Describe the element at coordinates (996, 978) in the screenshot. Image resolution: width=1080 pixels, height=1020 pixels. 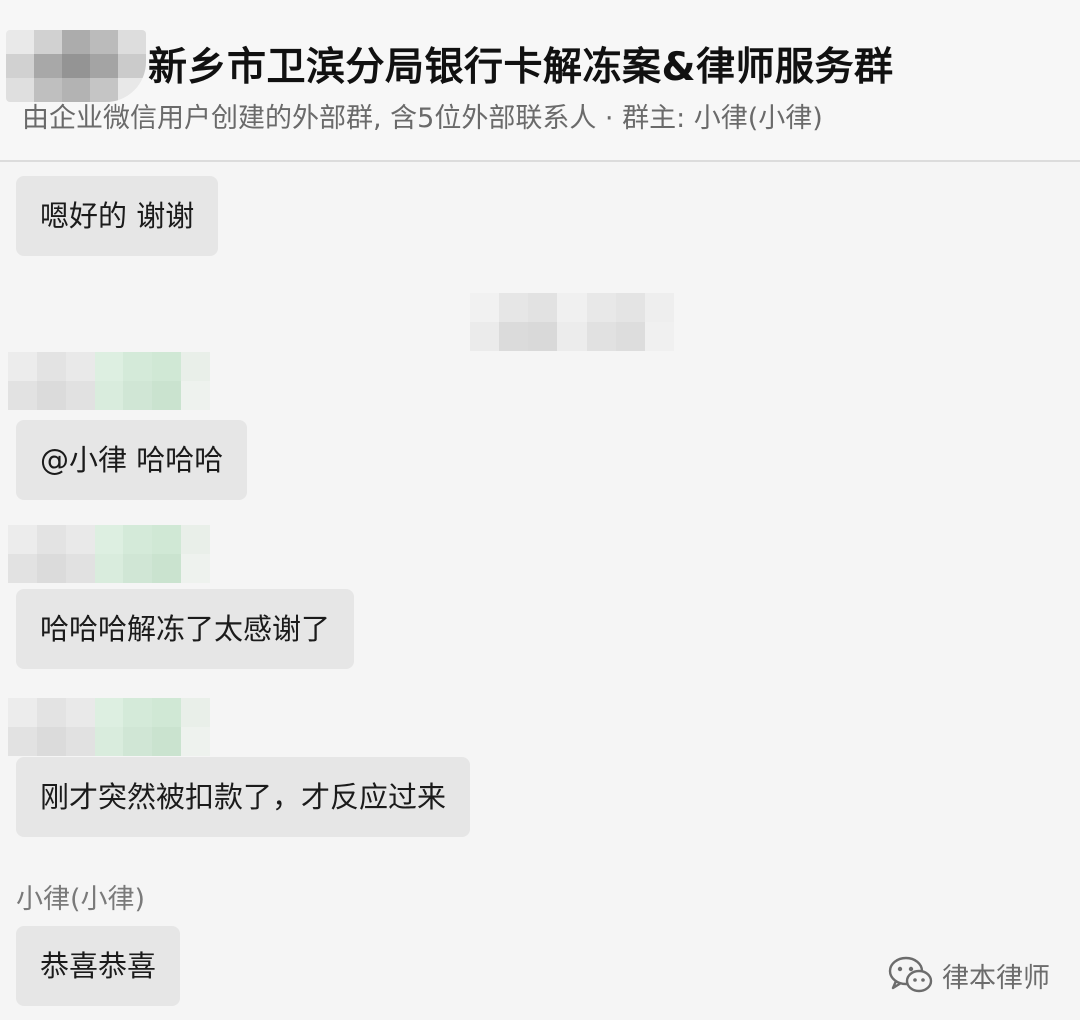
I see `watermark-text: 律本律师` at that location.